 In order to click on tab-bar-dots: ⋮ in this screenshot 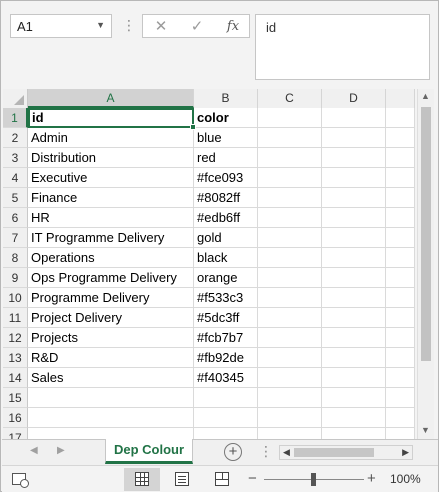, I will do `click(266, 451)`.